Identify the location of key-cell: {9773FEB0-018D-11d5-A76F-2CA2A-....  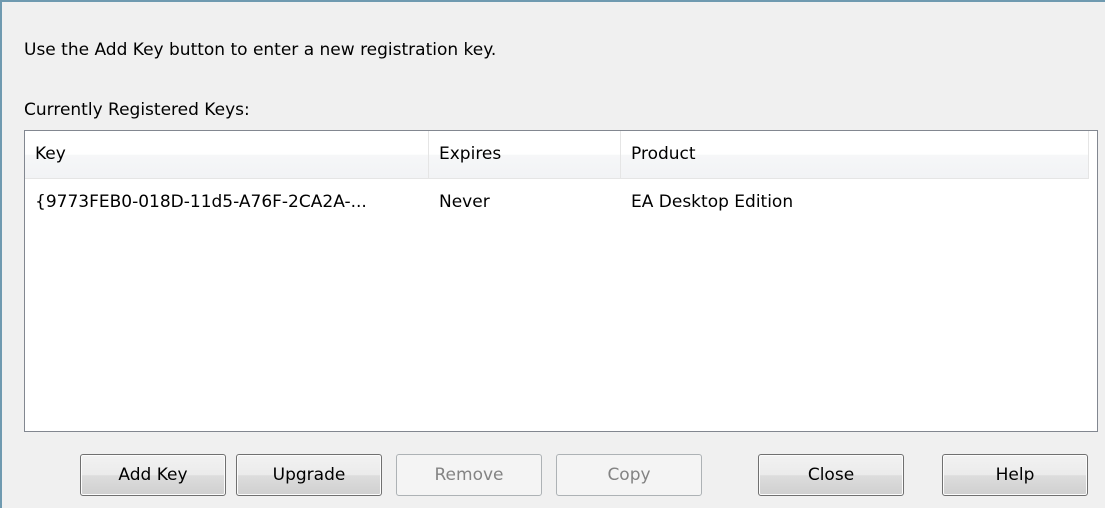
(201, 202).